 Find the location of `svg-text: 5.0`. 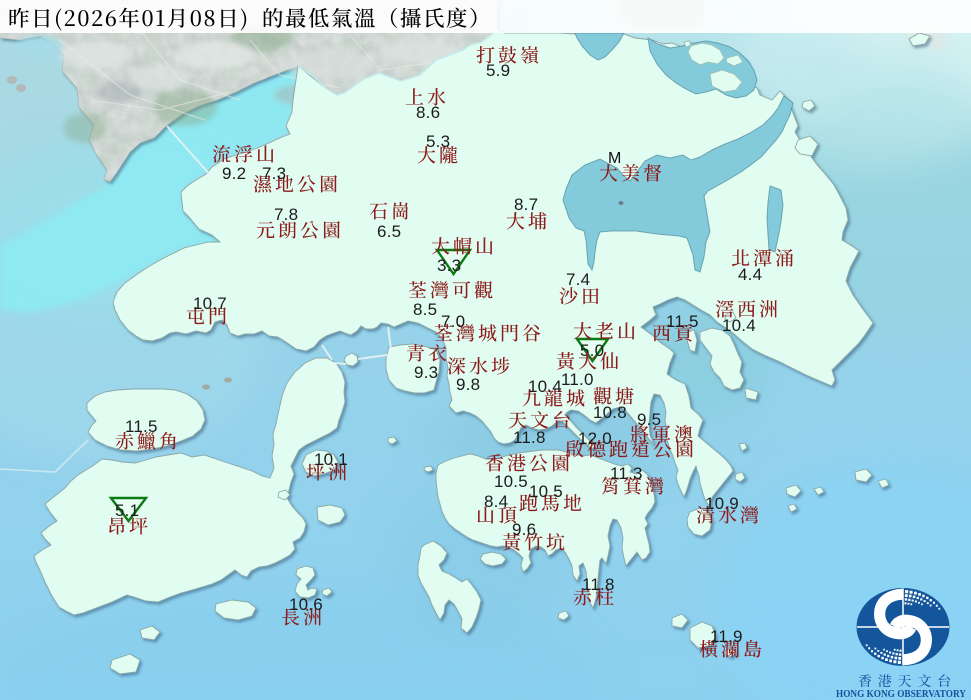

svg-text: 5.0 is located at coordinates (592, 350).